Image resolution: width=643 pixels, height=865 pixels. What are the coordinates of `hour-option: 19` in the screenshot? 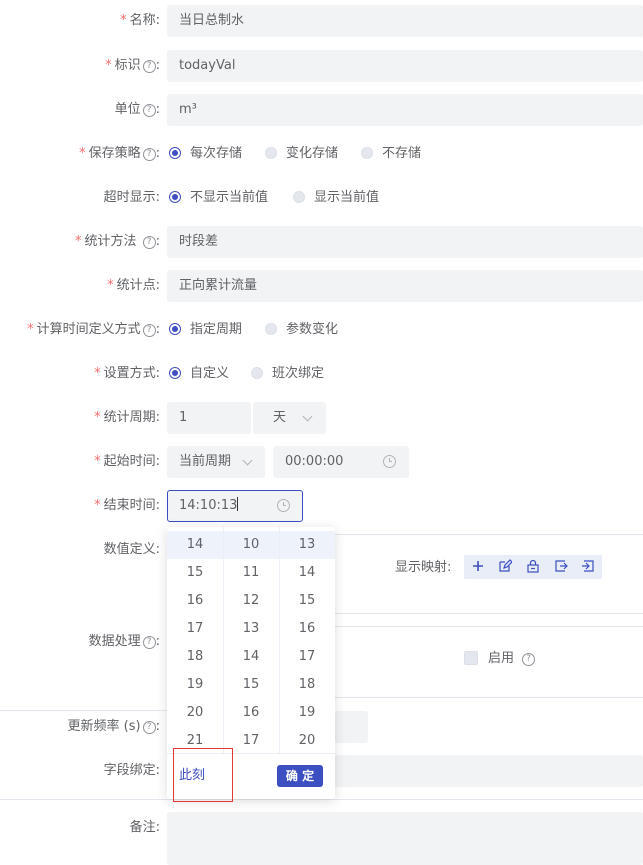 It's located at (195, 685).